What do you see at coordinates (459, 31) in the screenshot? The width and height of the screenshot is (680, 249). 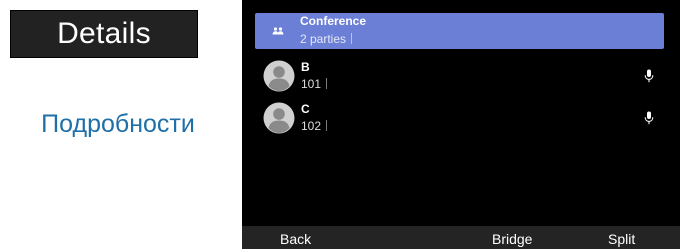 I see `conference-row: Conference 2 parties` at bounding box center [459, 31].